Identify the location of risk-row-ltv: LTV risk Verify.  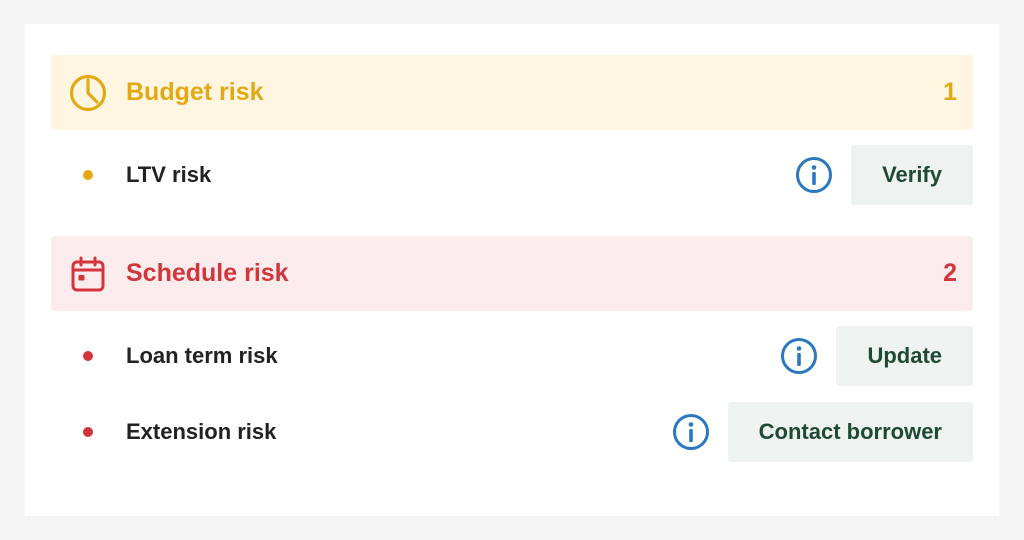
(512, 175).